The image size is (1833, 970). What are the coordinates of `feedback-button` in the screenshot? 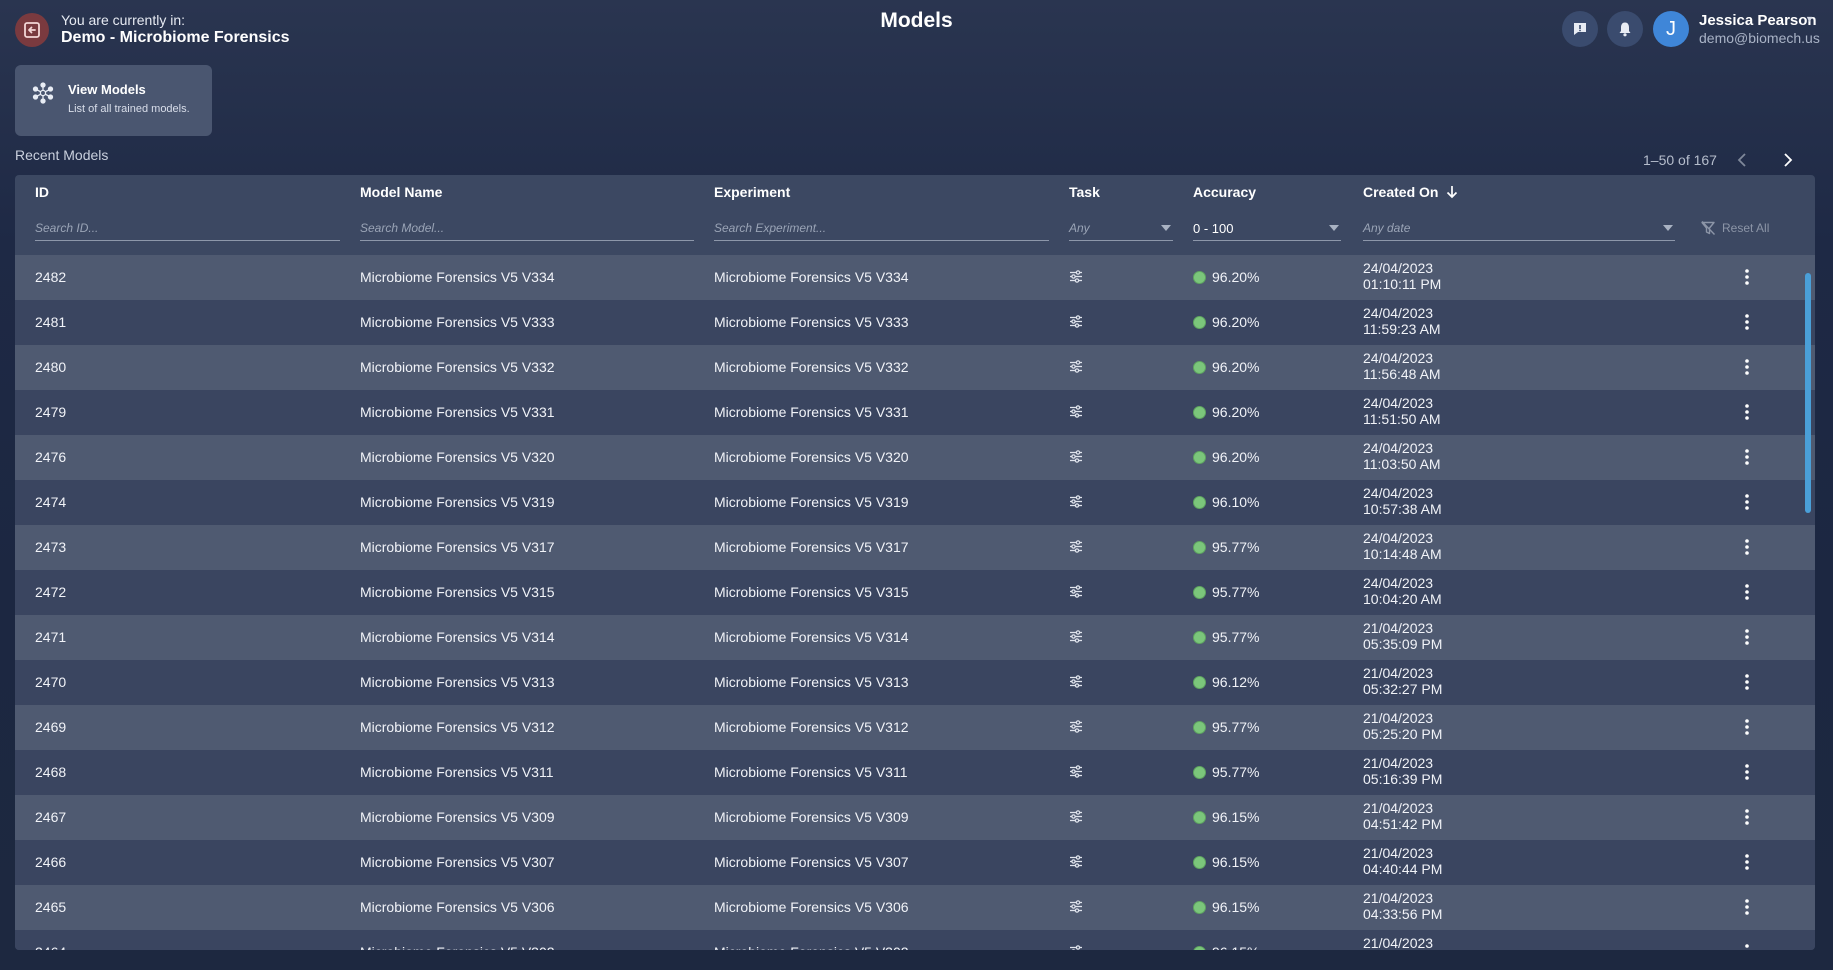 It's located at (1580, 29).